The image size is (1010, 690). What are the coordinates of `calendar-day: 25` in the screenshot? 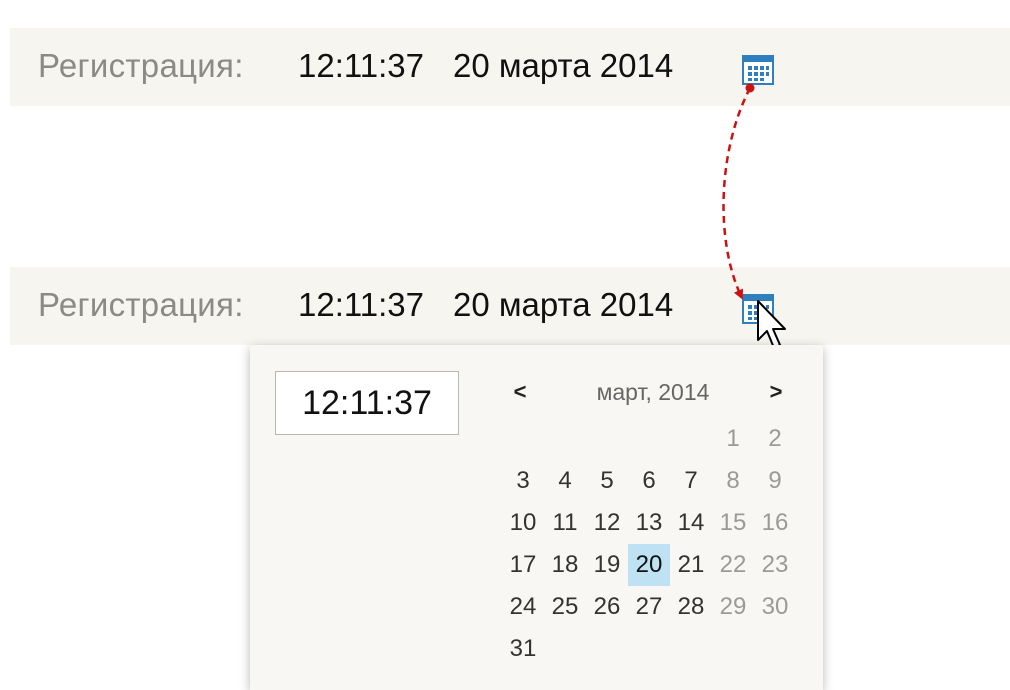 It's located at (565, 607).